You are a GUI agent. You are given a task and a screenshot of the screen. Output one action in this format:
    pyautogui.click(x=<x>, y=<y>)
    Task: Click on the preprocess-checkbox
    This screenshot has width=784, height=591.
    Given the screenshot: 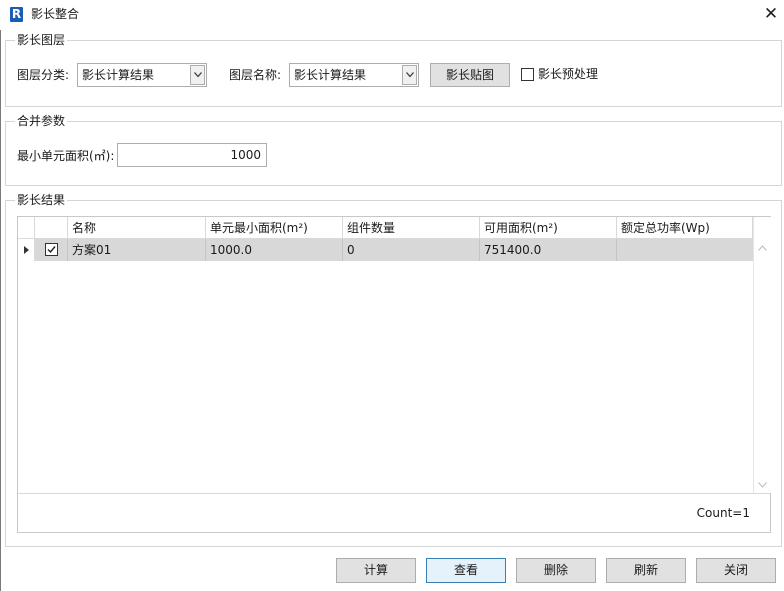 What is the action you would take?
    pyautogui.click(x=527, y=74)
    